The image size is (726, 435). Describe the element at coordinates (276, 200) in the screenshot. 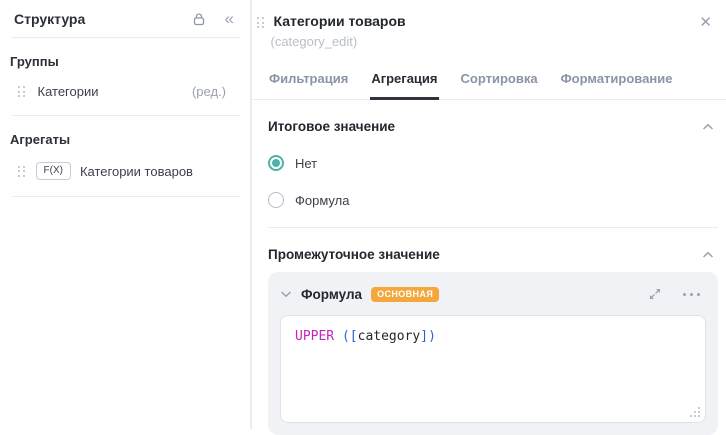

I see `radio-unselected-icon` at that location.